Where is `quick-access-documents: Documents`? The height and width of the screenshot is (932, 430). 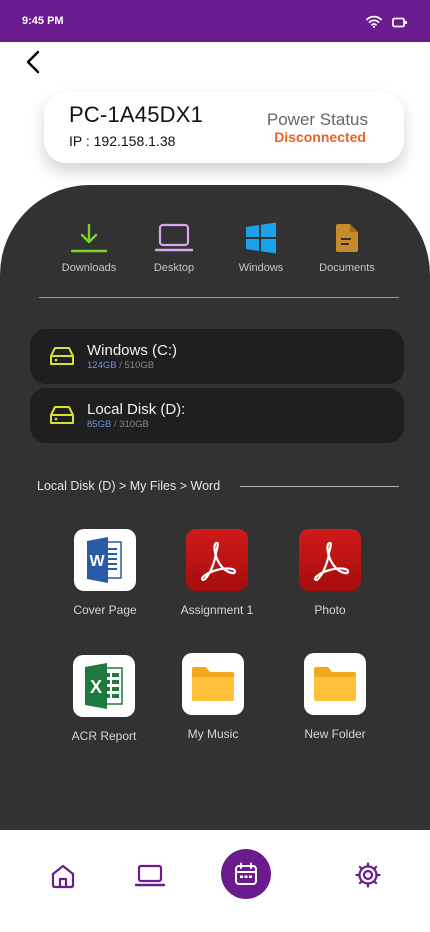
quick-access-documents: Documents is located at coordinates (347, 248).